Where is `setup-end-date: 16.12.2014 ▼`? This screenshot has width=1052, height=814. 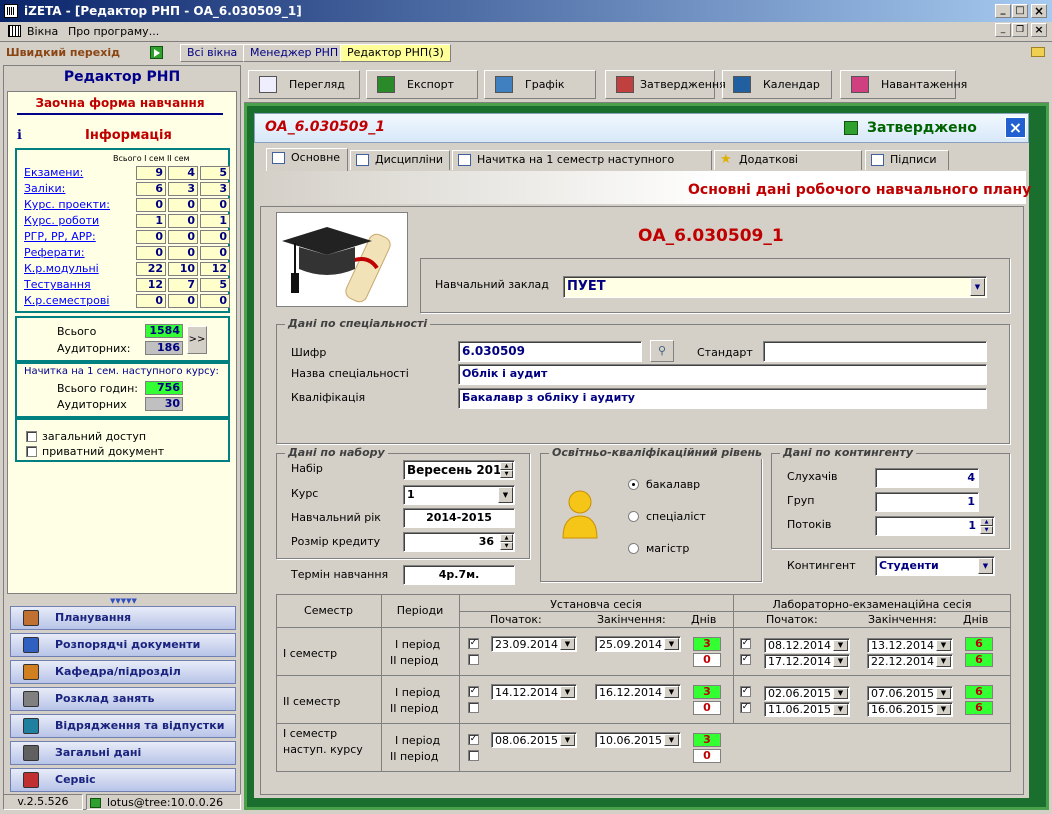
setup-end-date: 16.12.2014 ▼ is located at coordinates (638, 692).